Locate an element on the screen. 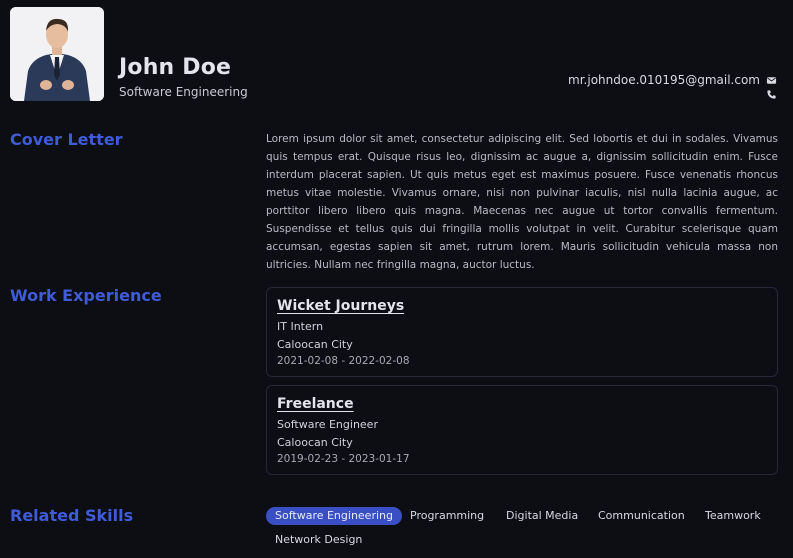 This screenshot has height=558, width=793. email-text: mr.johndoe.010195@gmail.com is located at coordinates (664, 80).